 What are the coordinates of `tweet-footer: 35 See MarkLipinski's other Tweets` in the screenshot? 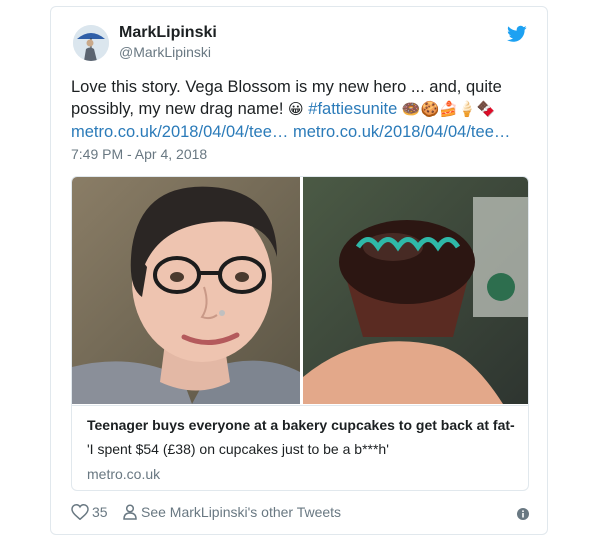 It's located at (300, 514).